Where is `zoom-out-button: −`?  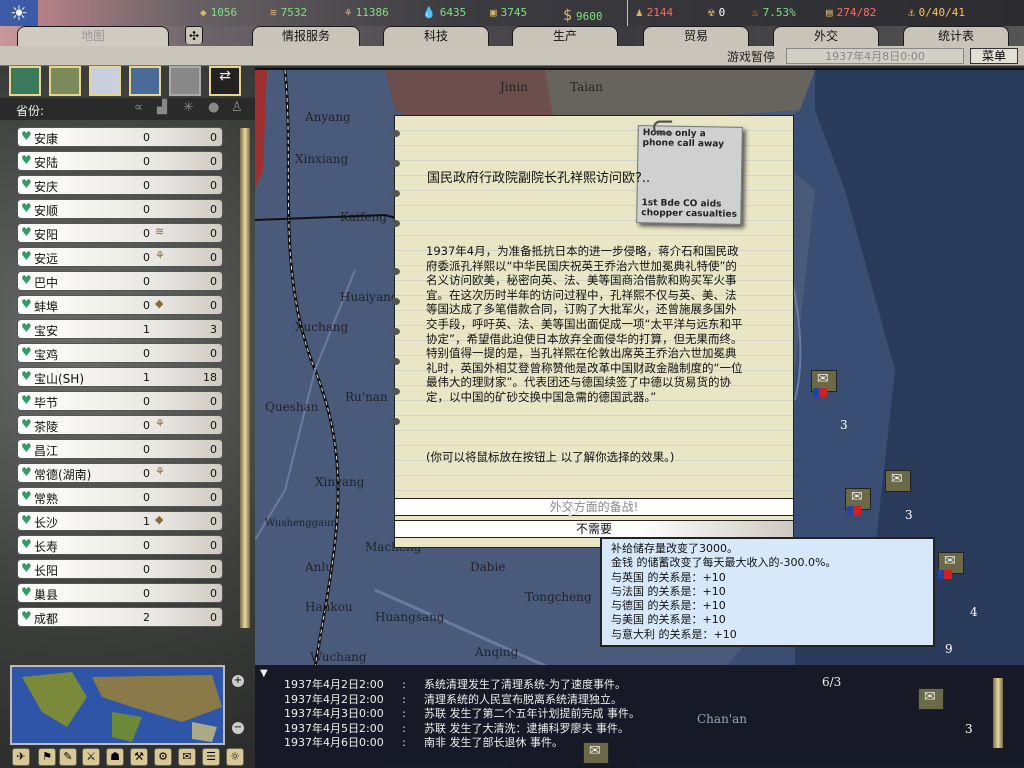
zoom-out-button: − is located at coordinates (238, 728).